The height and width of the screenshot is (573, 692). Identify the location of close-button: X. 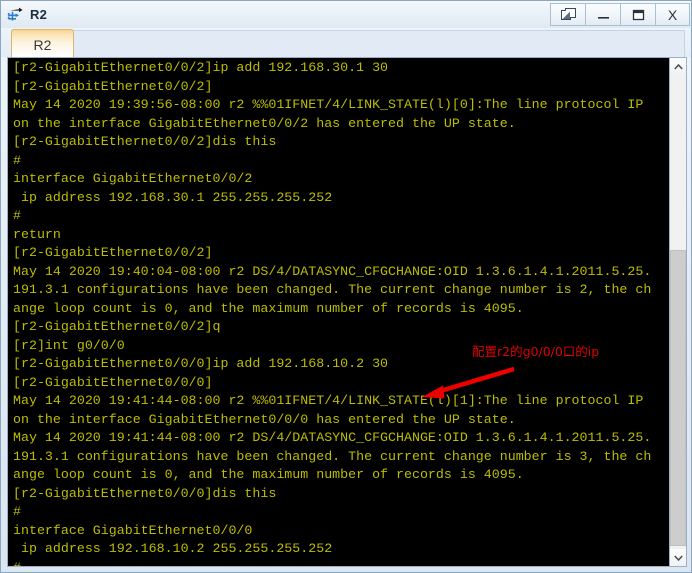
(672, 14).